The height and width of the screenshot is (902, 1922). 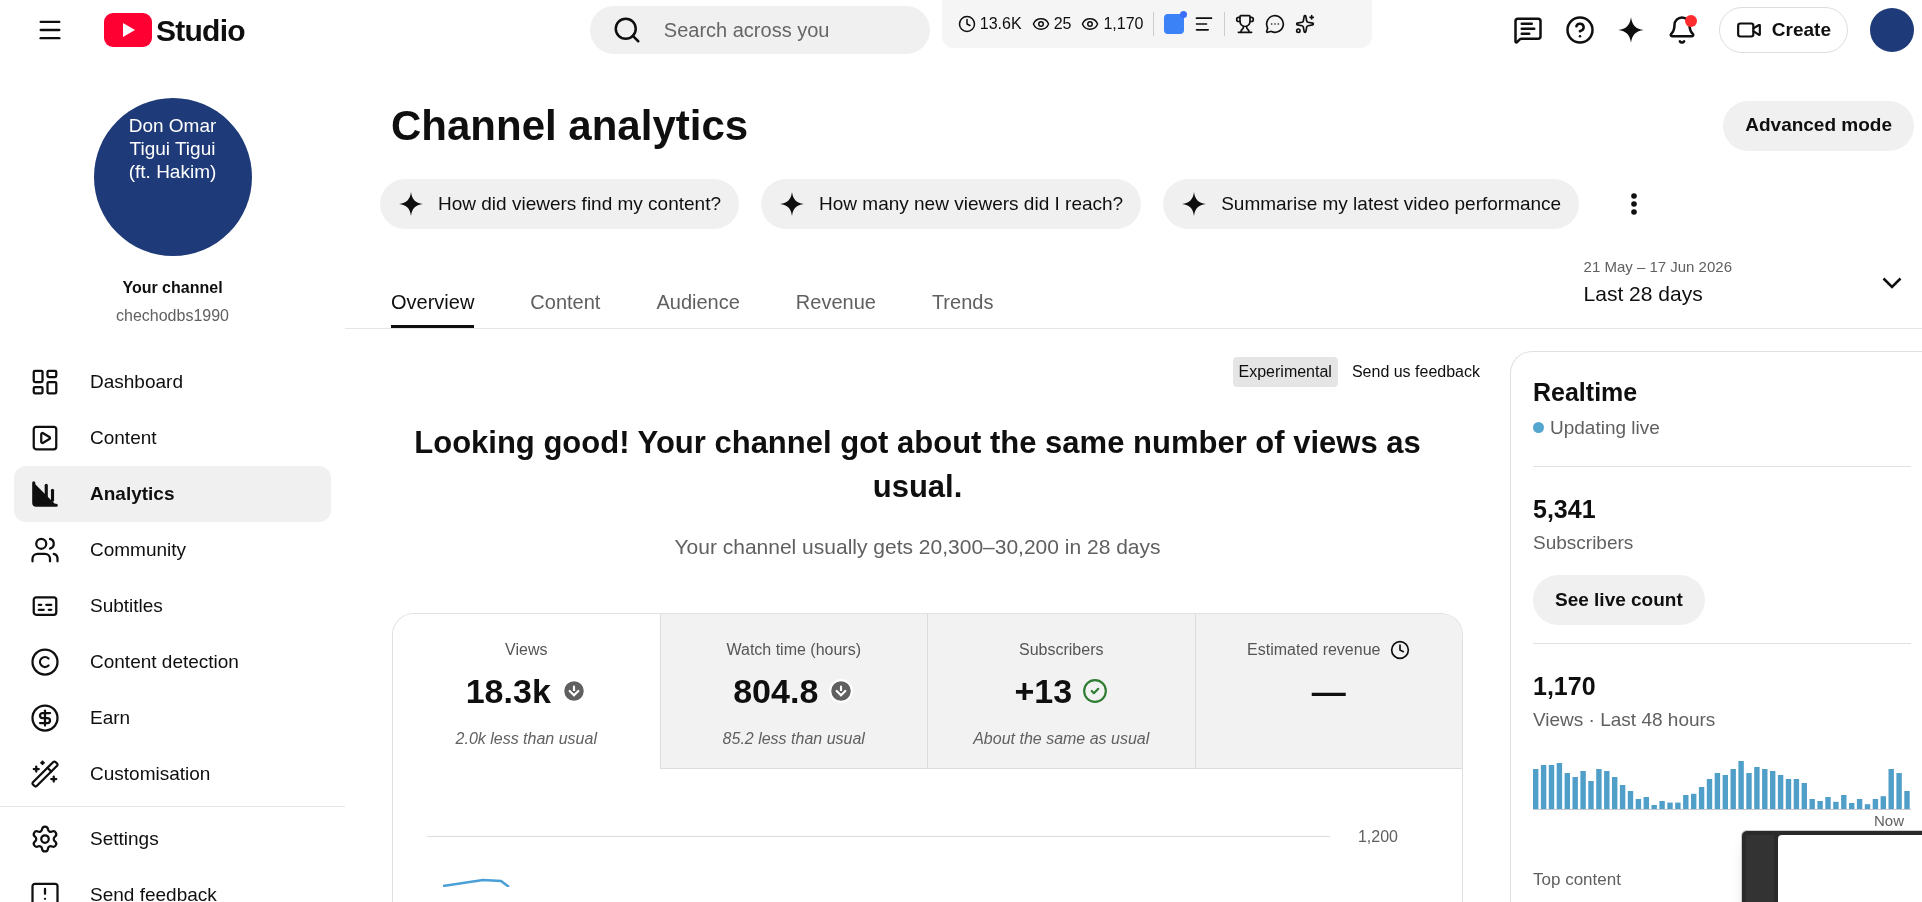 I want to click on metric-note: About the same as usual, so click(x=1061, y=738).